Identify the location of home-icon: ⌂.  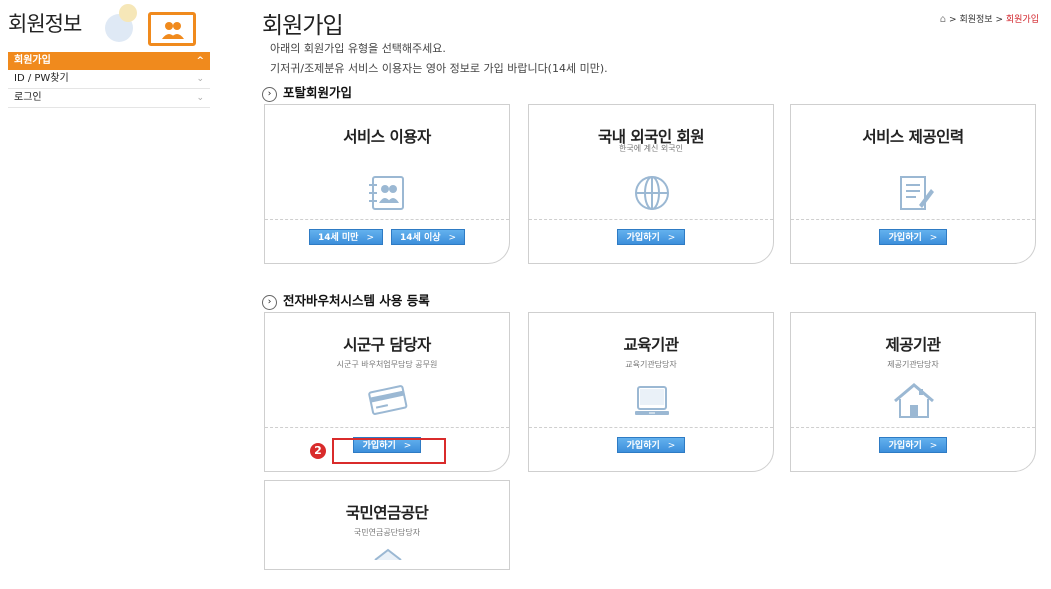
(943, 19).